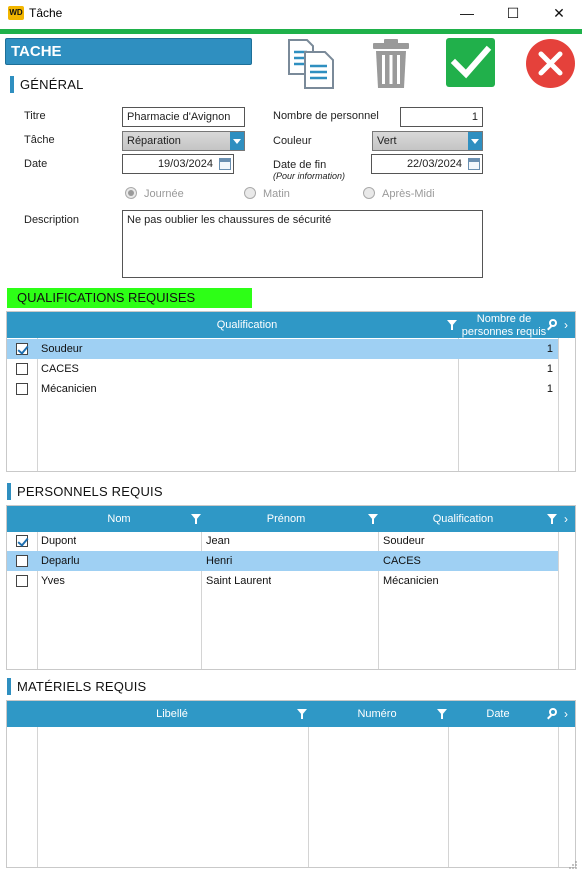  Describe the element at coordinates (411, 581) in the screenshot. I see `cell-qualification: Mécanicien` at that location.